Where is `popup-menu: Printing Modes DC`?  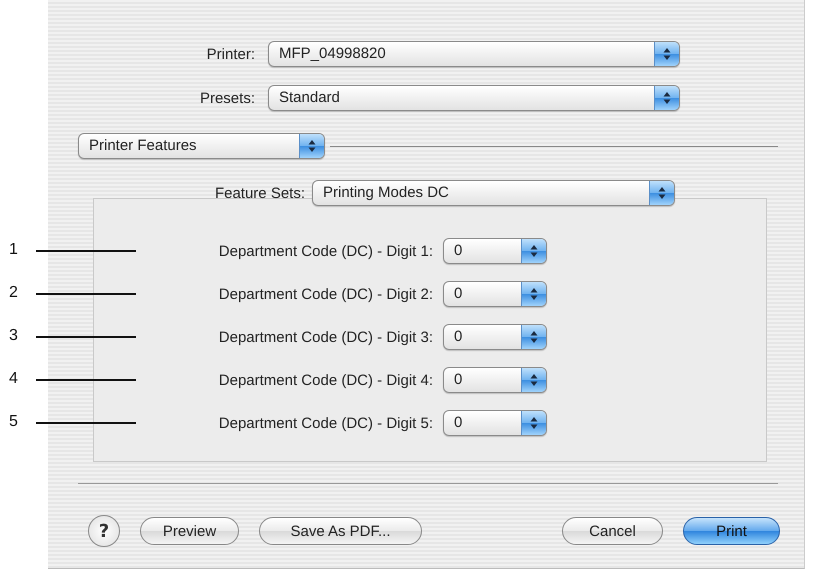 popup-menu: Printing Modes DC is located at coordinates (493, 193).